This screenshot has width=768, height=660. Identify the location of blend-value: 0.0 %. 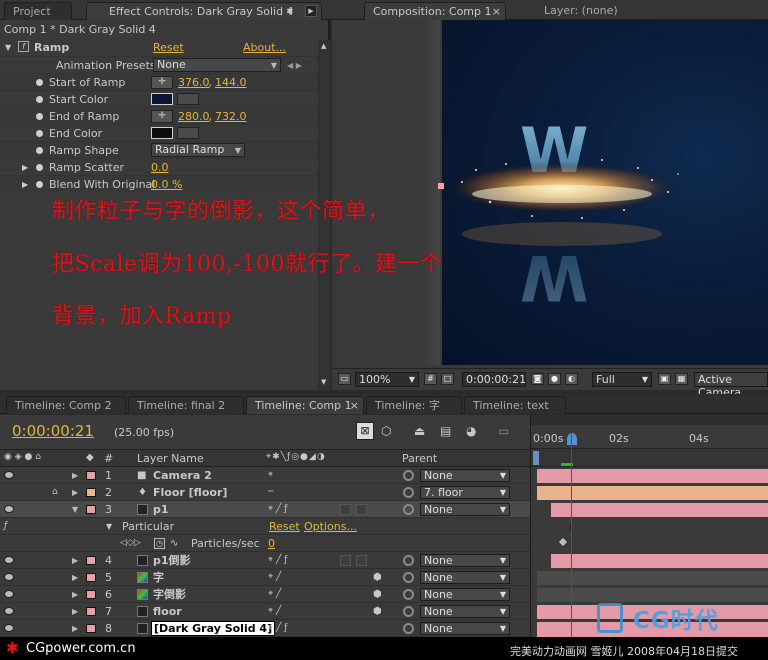
(166, 184).